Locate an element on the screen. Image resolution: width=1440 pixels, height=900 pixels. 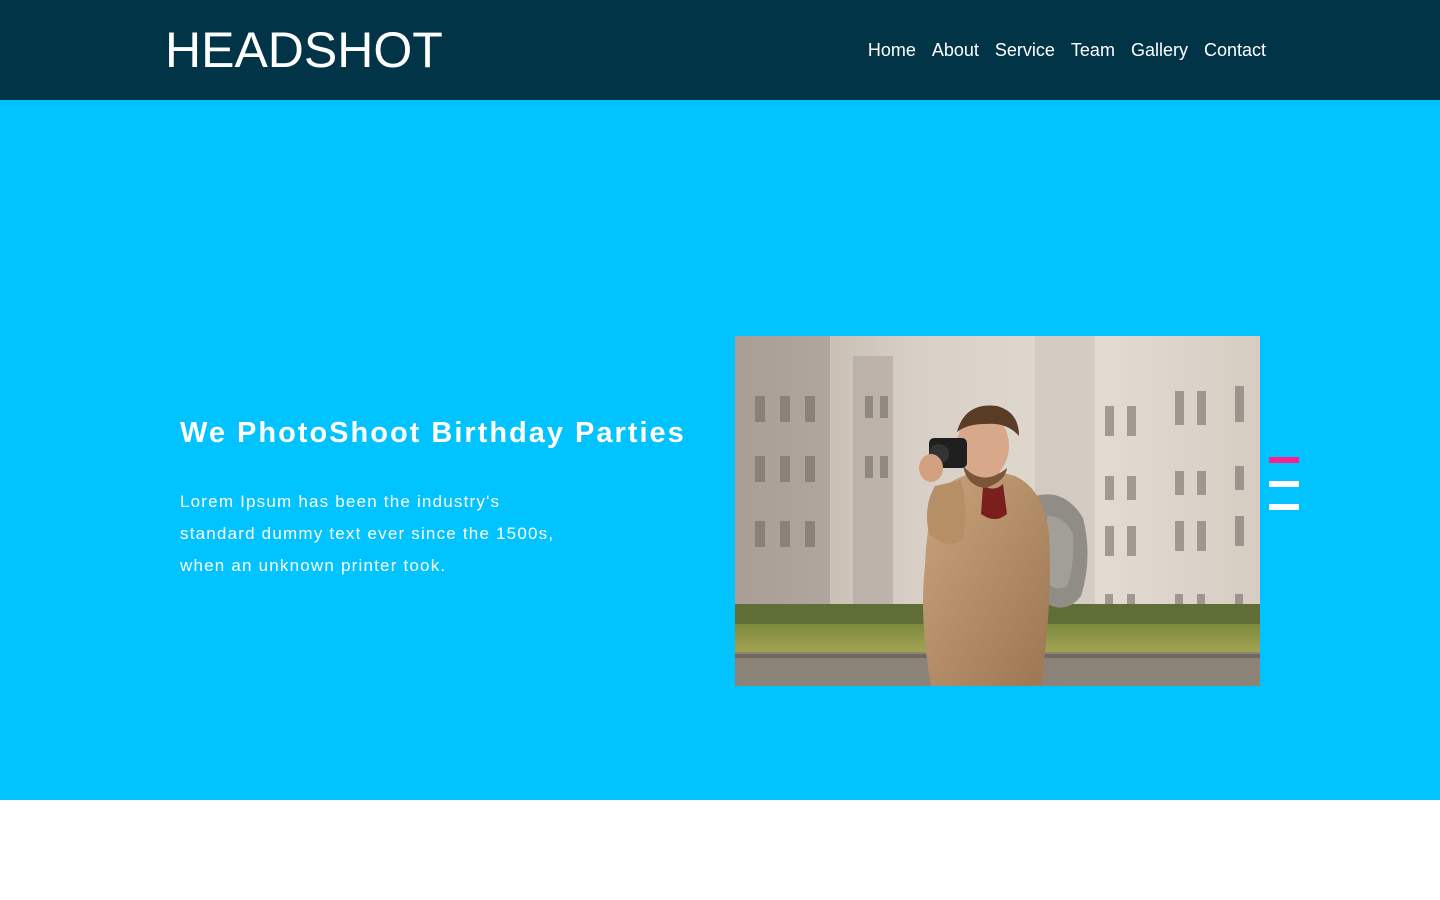
main-nav: Home About Service Team Gallery Contact is located at coordinates (1067, 50).